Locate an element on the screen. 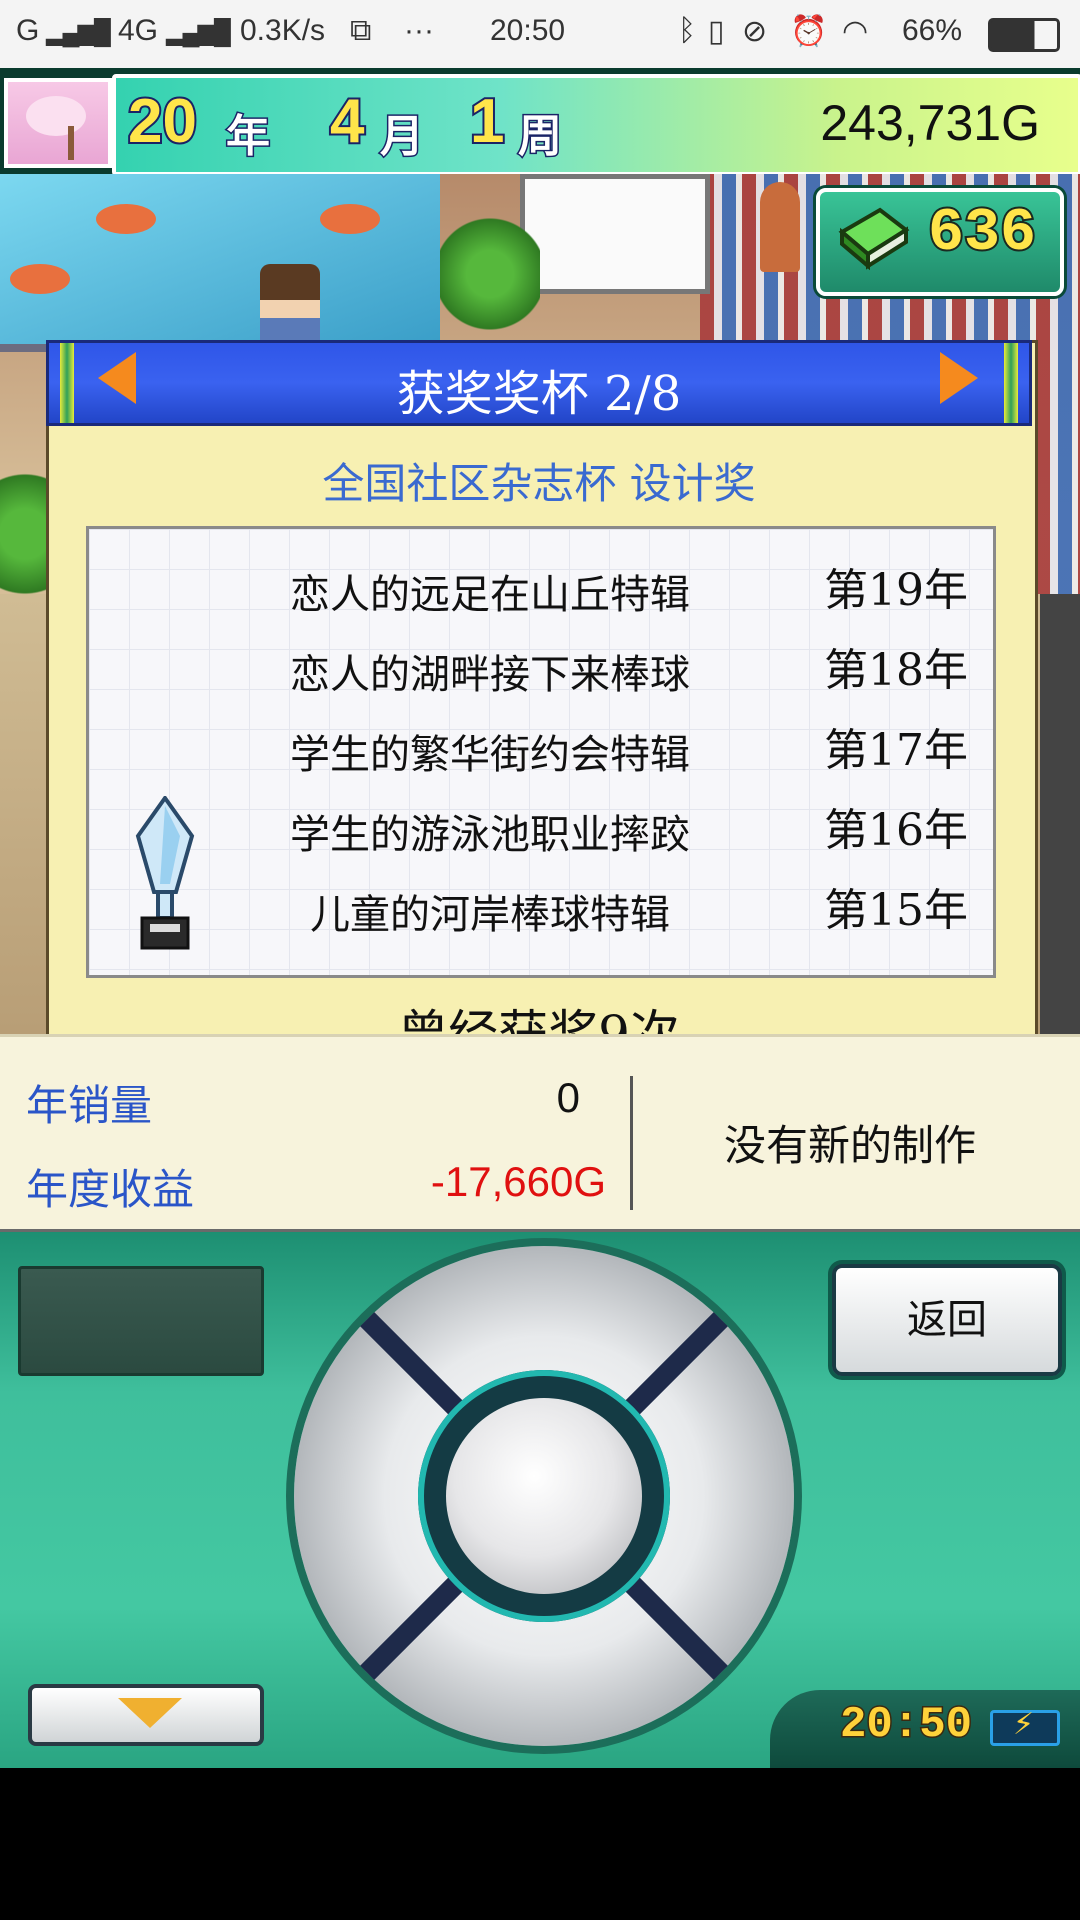 The height and width of the screenshot is (1920, 1080). down-arrow-icon is located at coordinates (150, 1713).